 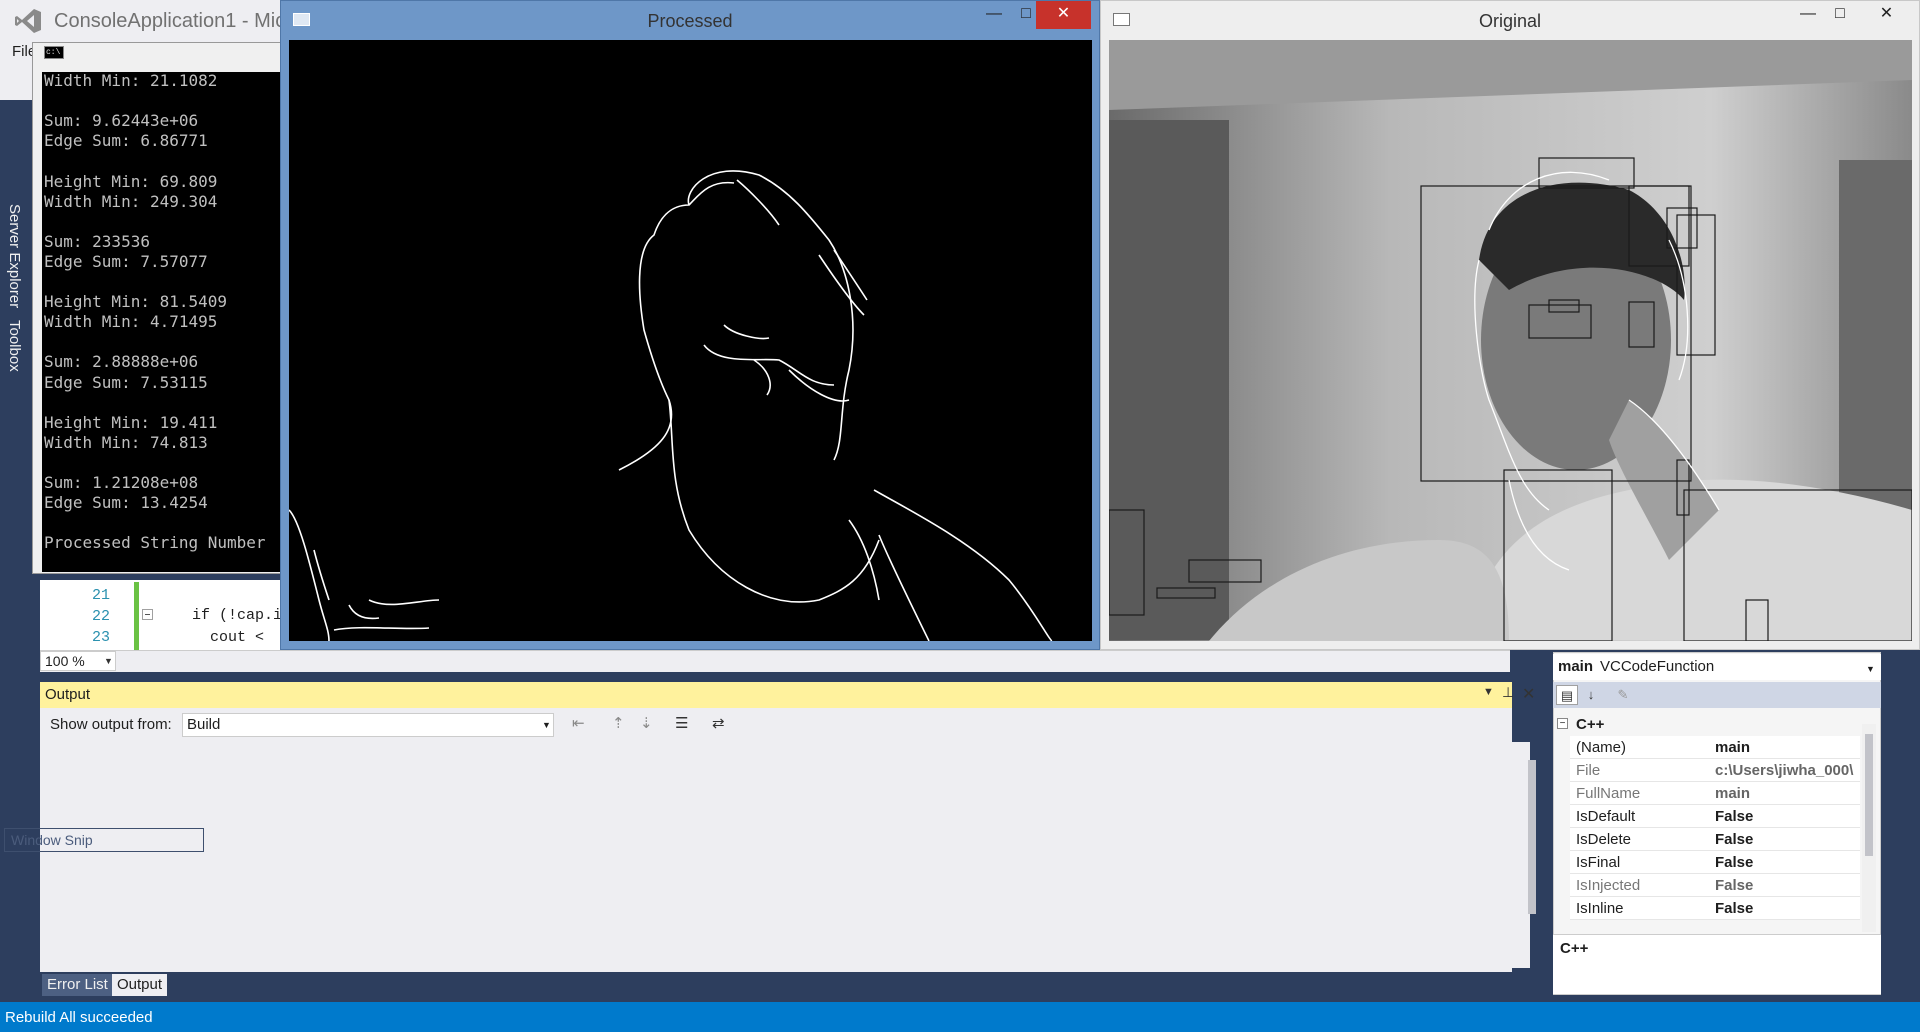 What do you see at coordinates (131, 80) in the screenshot?
I see `console-line: Width Min: 21.1082` at bounding box center [131, 80].